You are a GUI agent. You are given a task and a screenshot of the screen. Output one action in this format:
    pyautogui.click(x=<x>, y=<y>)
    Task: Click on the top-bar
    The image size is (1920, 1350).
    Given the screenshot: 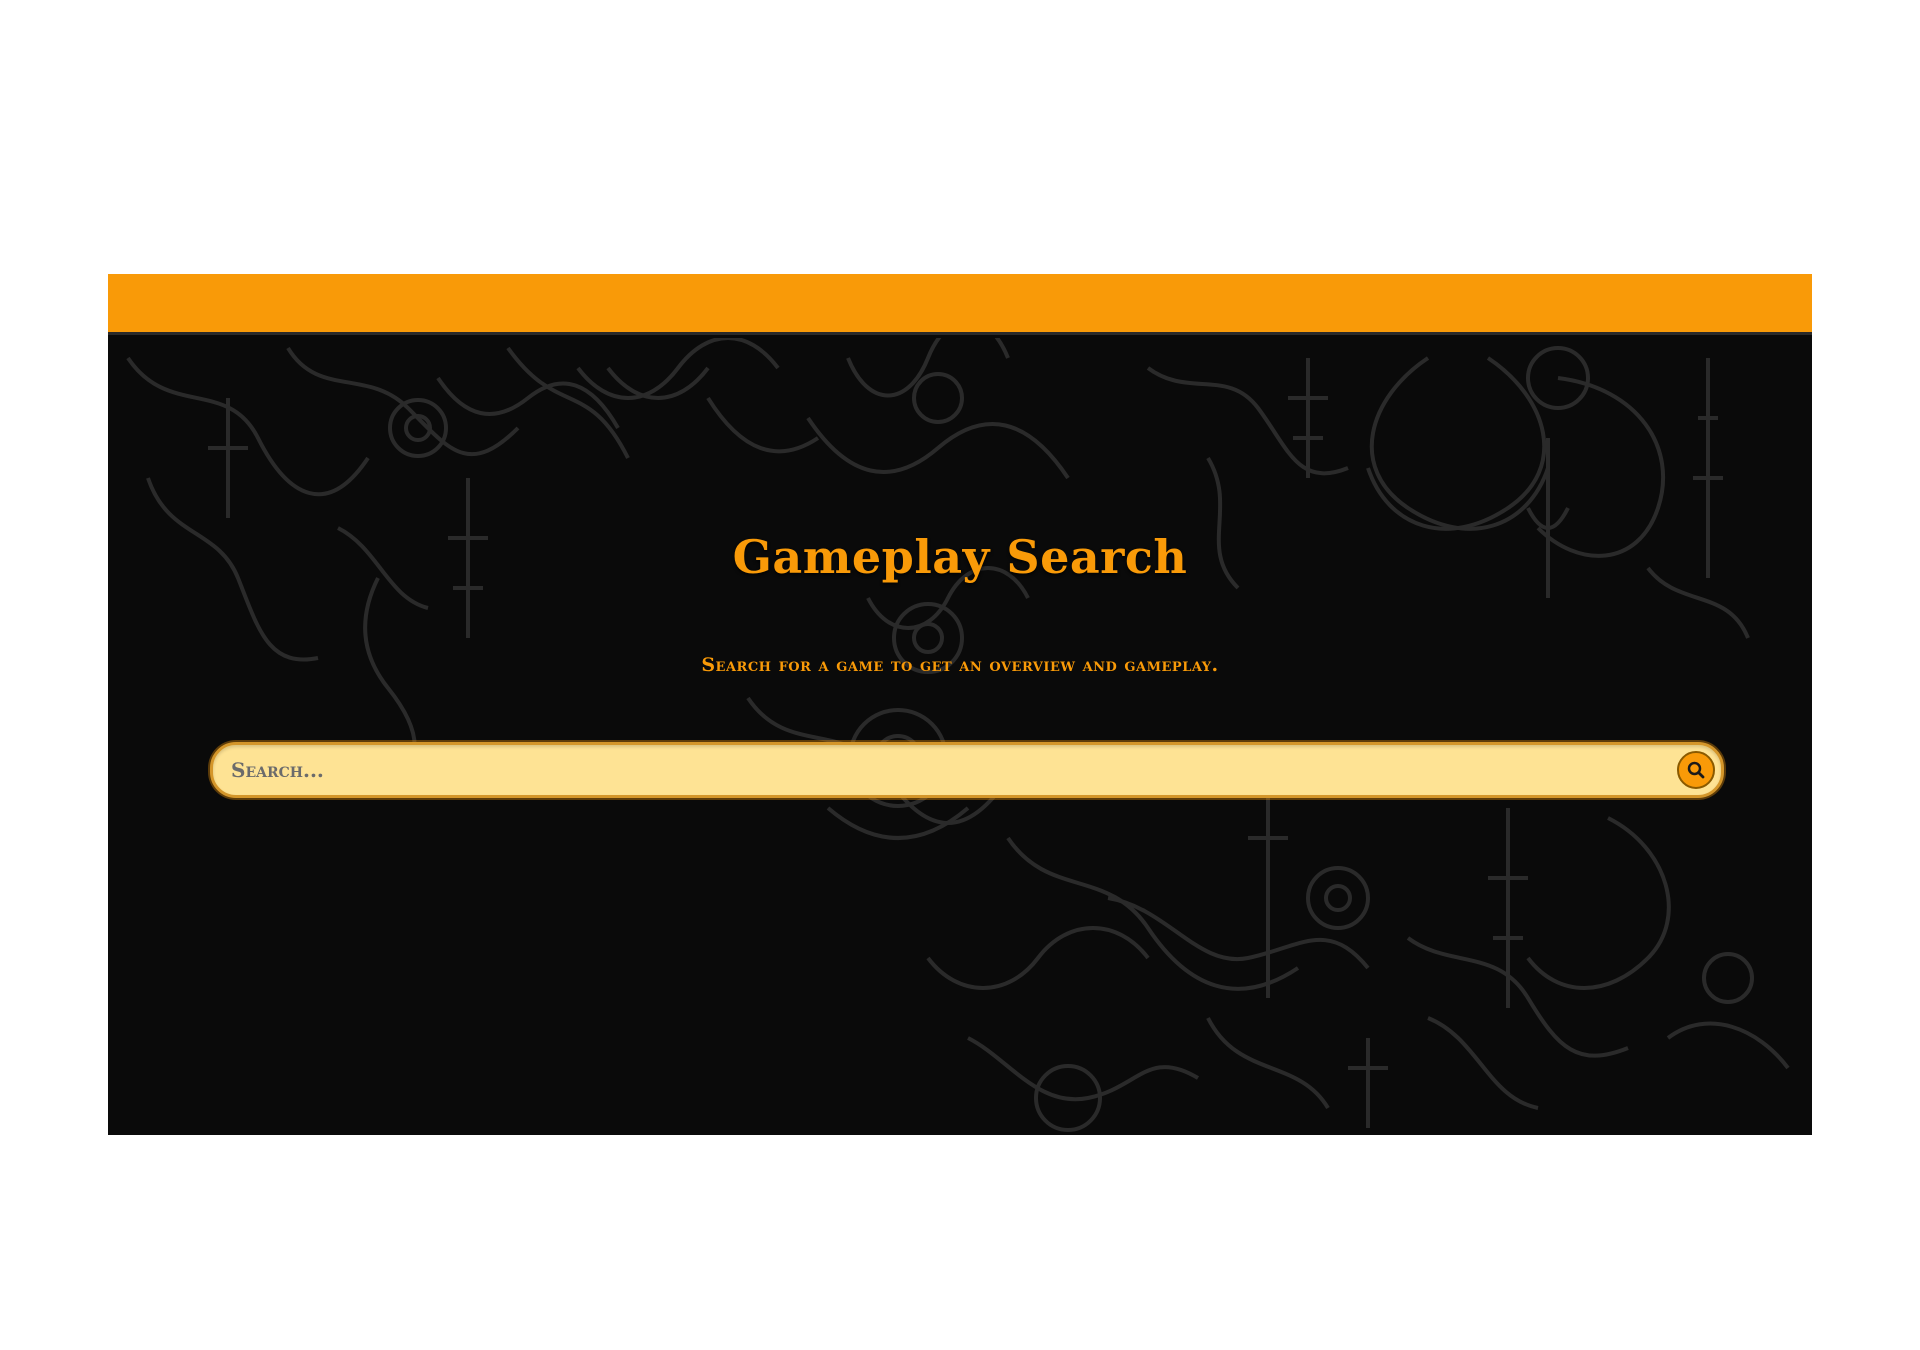 What is the action you would take?
    pyautogui.click(x=960, y=304)
    